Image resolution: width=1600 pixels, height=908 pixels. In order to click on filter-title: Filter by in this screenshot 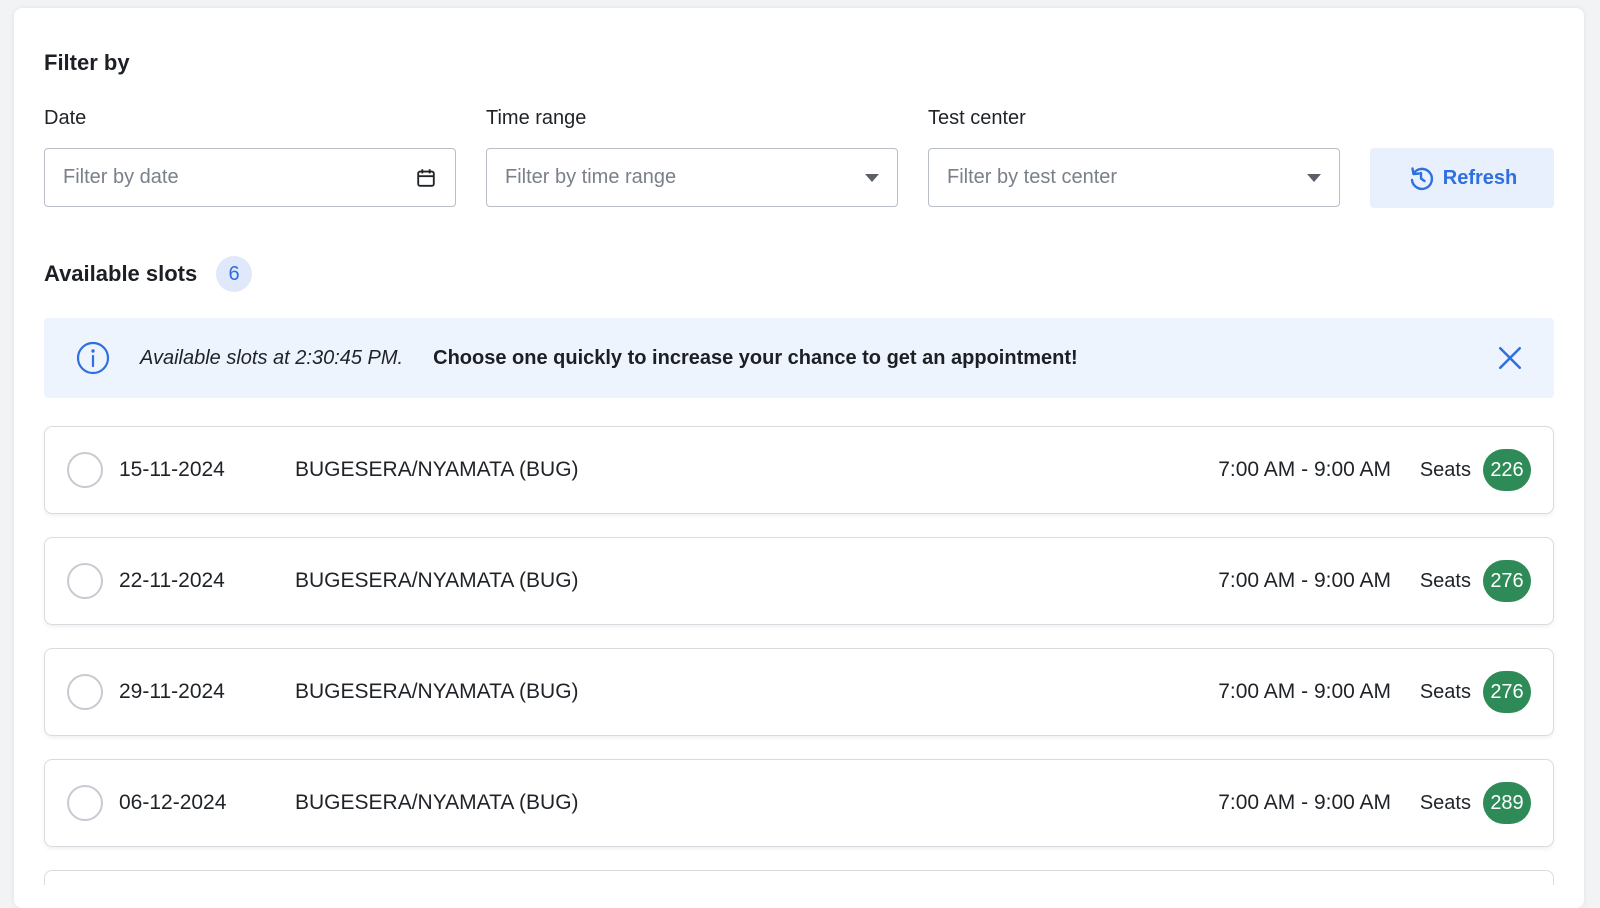, I will do `click(87, 62)`.